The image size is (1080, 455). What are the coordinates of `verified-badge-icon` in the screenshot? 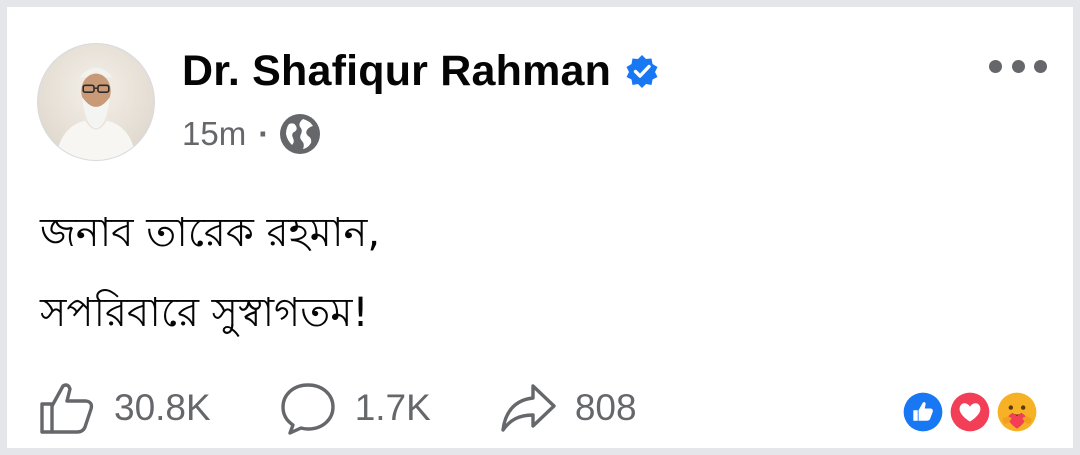 It's located at (642, 71).